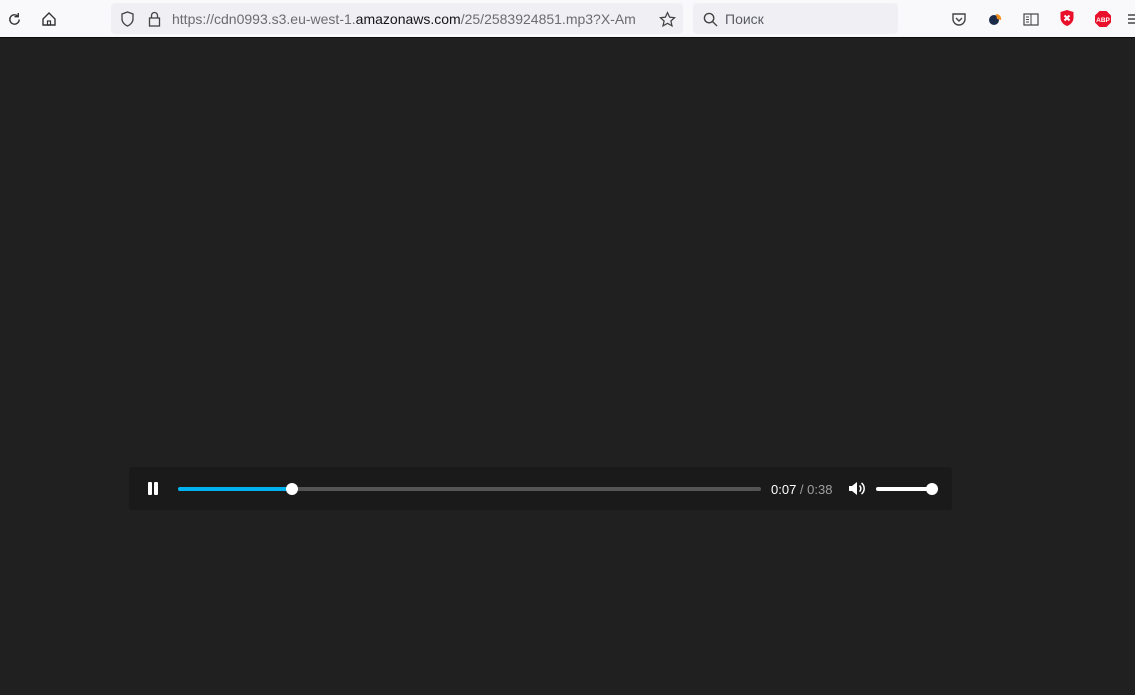 The width and height of the screenshot is (1135, 695). What do you see at coordinates (1031, 19) in the screenshot?
I see `reader-view-icon` at bounding box center [1031, 19].